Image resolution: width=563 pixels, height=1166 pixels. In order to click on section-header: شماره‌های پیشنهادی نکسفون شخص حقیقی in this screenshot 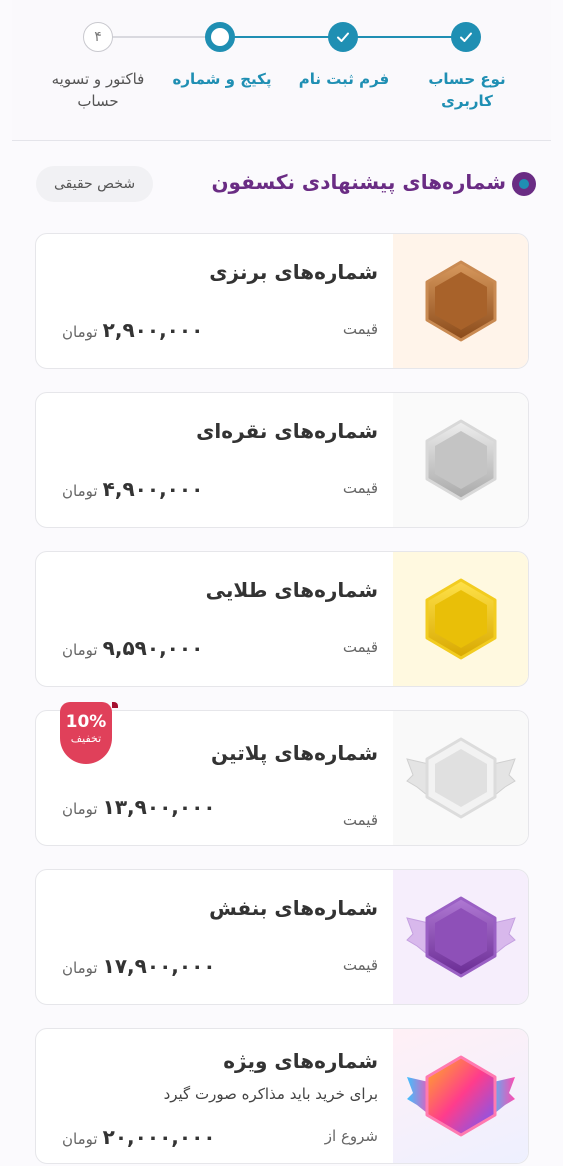, I will do `click(286, 185)`.